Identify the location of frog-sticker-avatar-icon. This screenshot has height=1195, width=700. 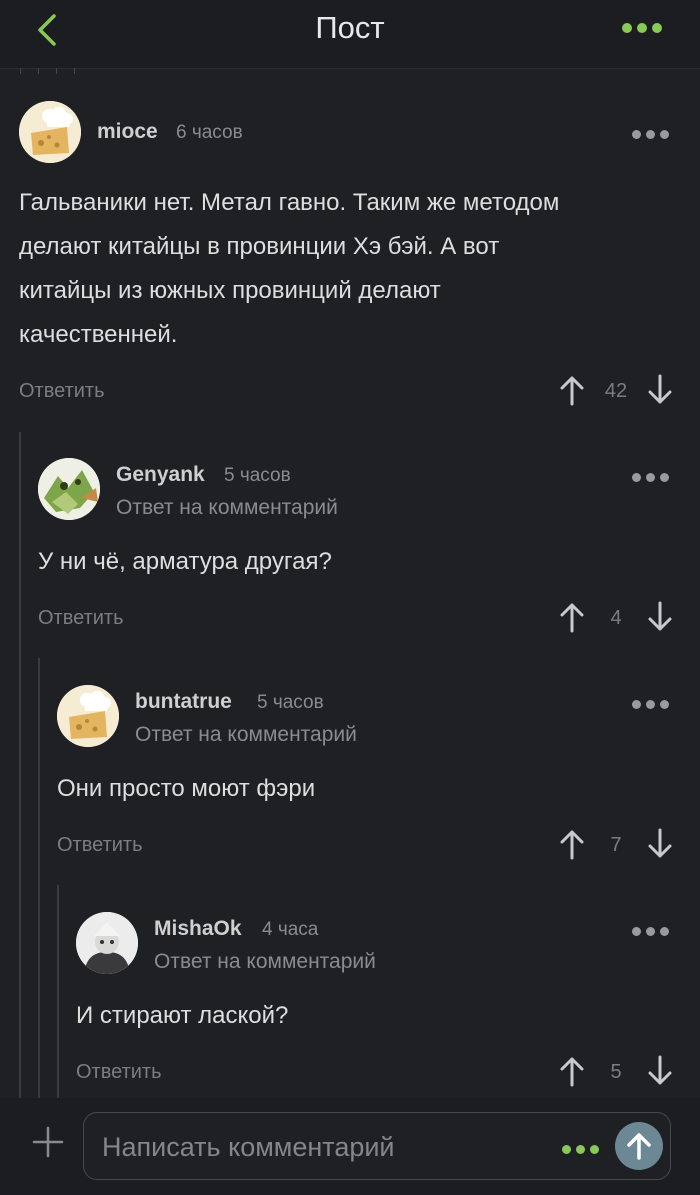
(69, 489).